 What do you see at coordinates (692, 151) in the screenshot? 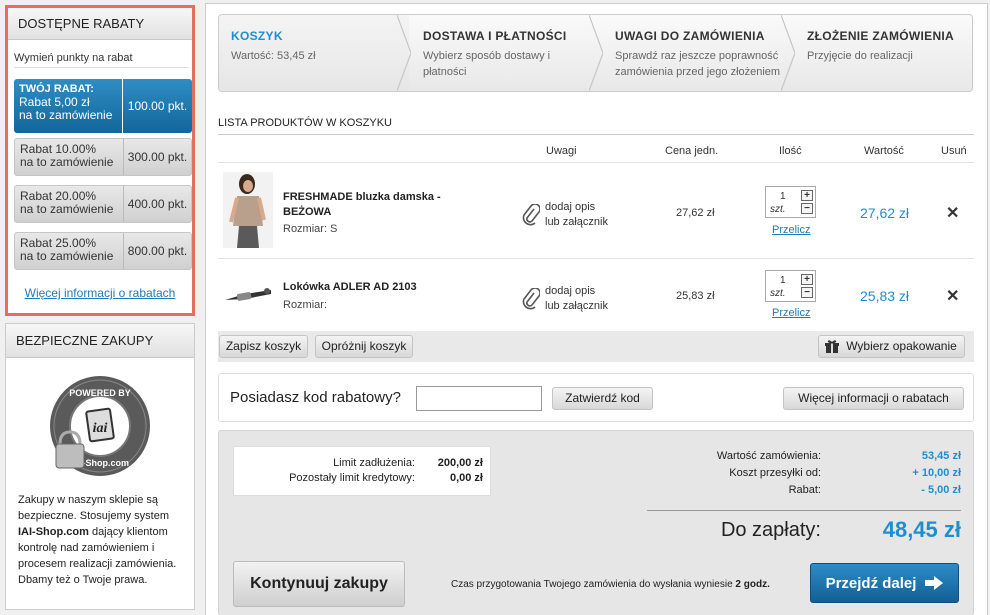
I see `column-unit-price: Cena jedn.` at bounding box center [692, 151].